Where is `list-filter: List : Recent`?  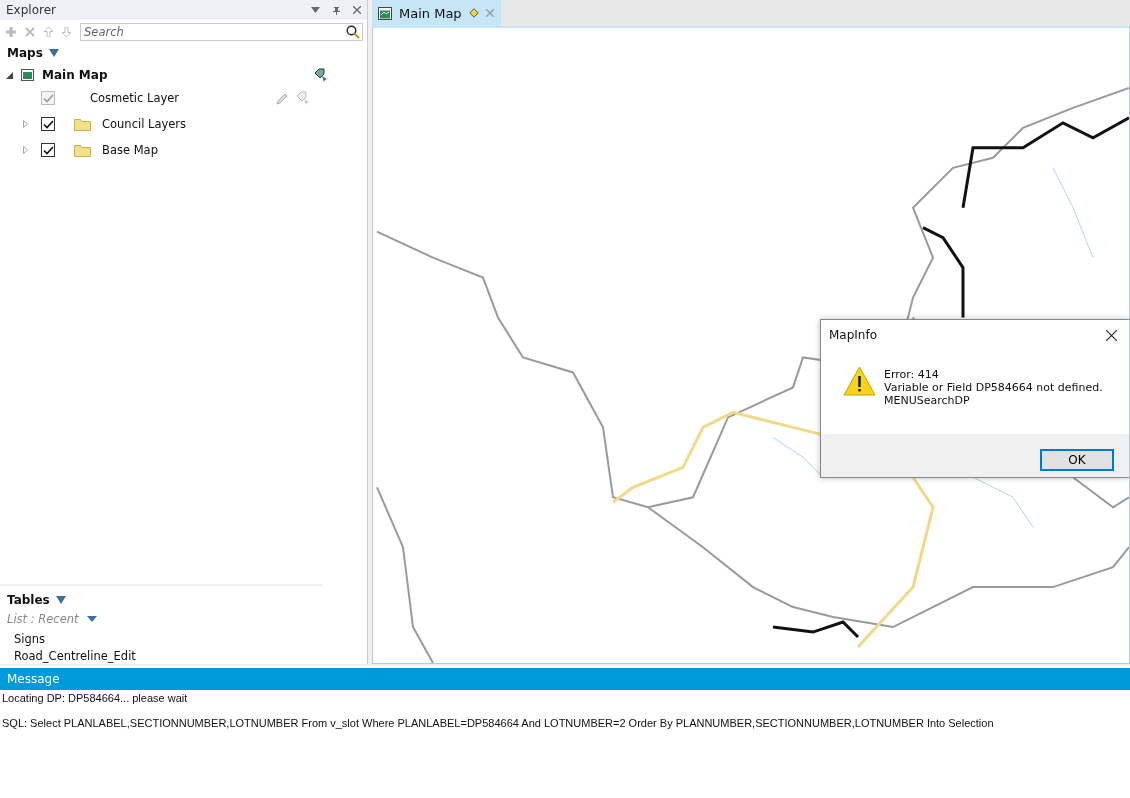 list-filter: List : Recent is located at coordinates (43, 619).